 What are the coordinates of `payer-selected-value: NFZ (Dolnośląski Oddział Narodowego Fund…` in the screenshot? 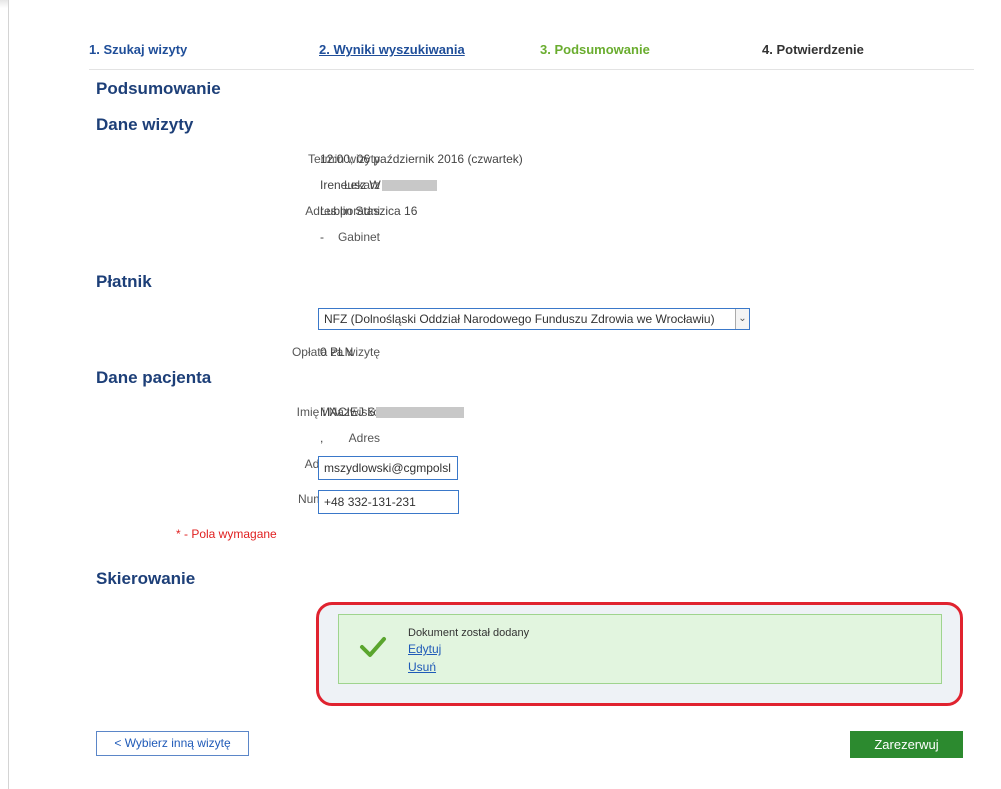 It's located at (519, 319).